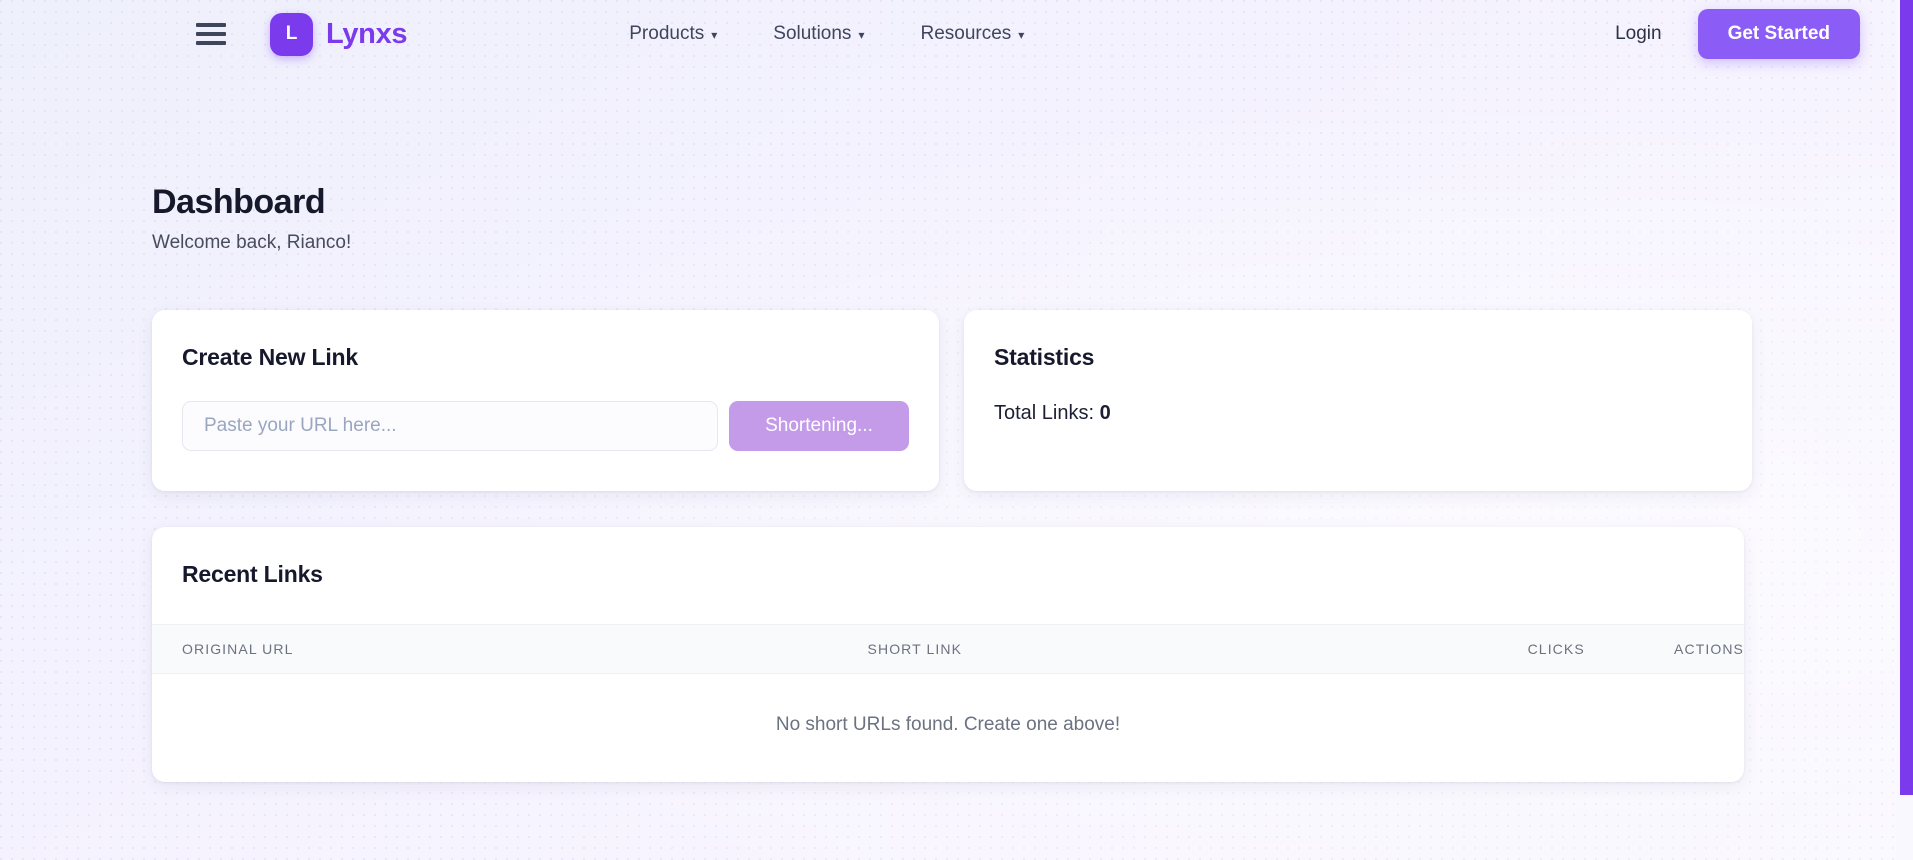 This screenshot has height=860, width=1913. What do you see at coordinates (1358, 400) in the screenshot?
I see `statistics-card: Statistics Total Links: 0` at bounding box center [1358, 400].